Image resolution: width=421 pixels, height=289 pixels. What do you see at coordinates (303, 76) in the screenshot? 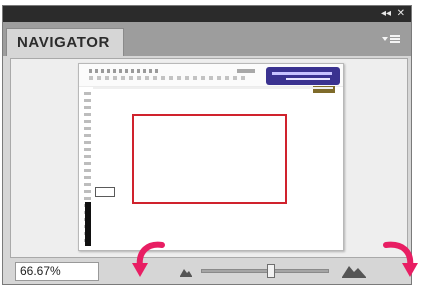
I see `thumbnail-logo` at bounding box center [303, 76].